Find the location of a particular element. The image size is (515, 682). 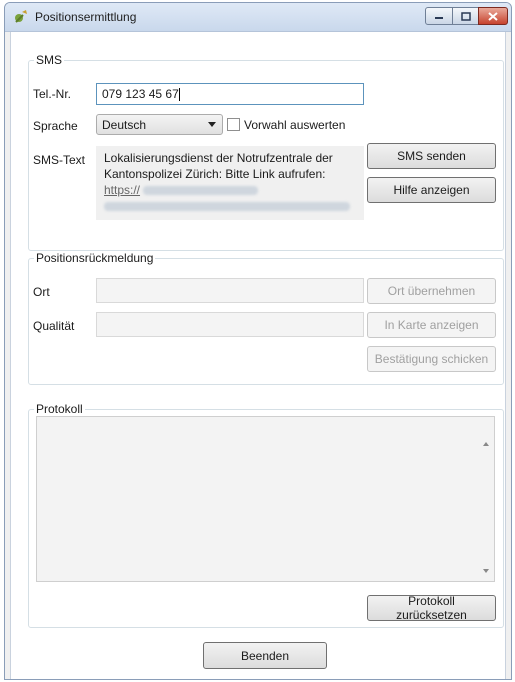

close-icon is located at coordinates (493, 16).